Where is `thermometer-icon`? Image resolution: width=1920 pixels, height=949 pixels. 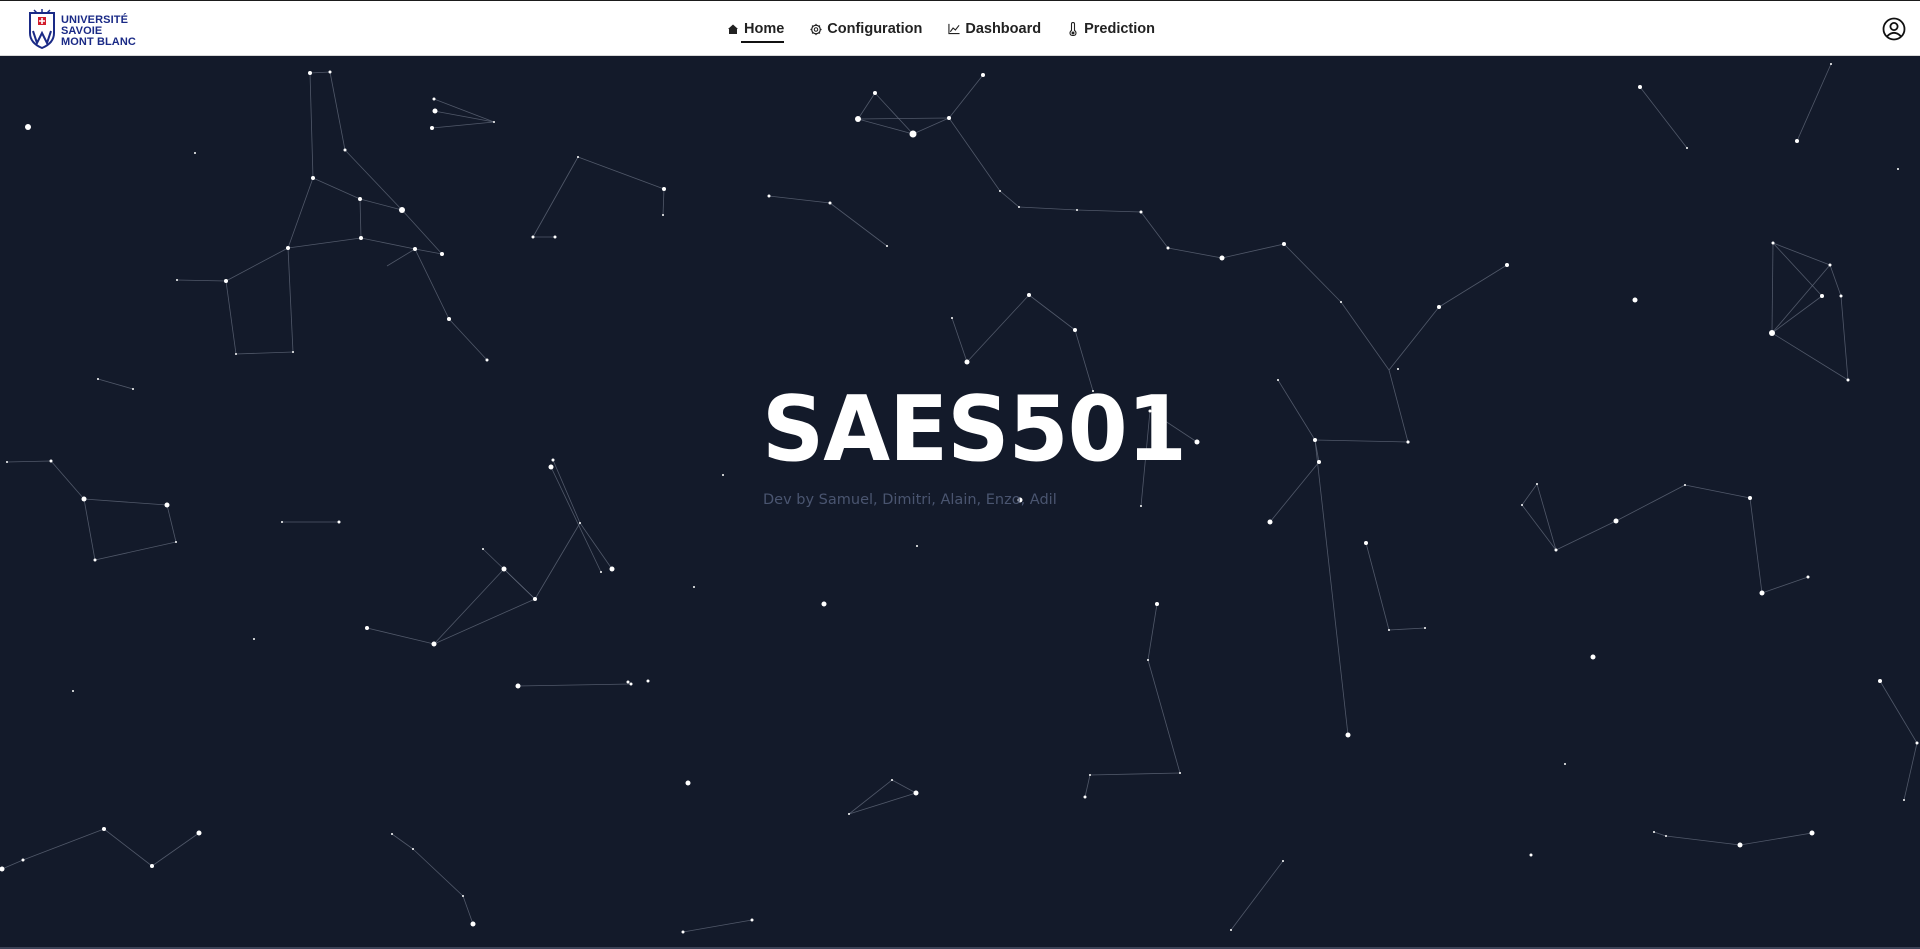
thermometer-icon is located at coordinates (1073, 29).